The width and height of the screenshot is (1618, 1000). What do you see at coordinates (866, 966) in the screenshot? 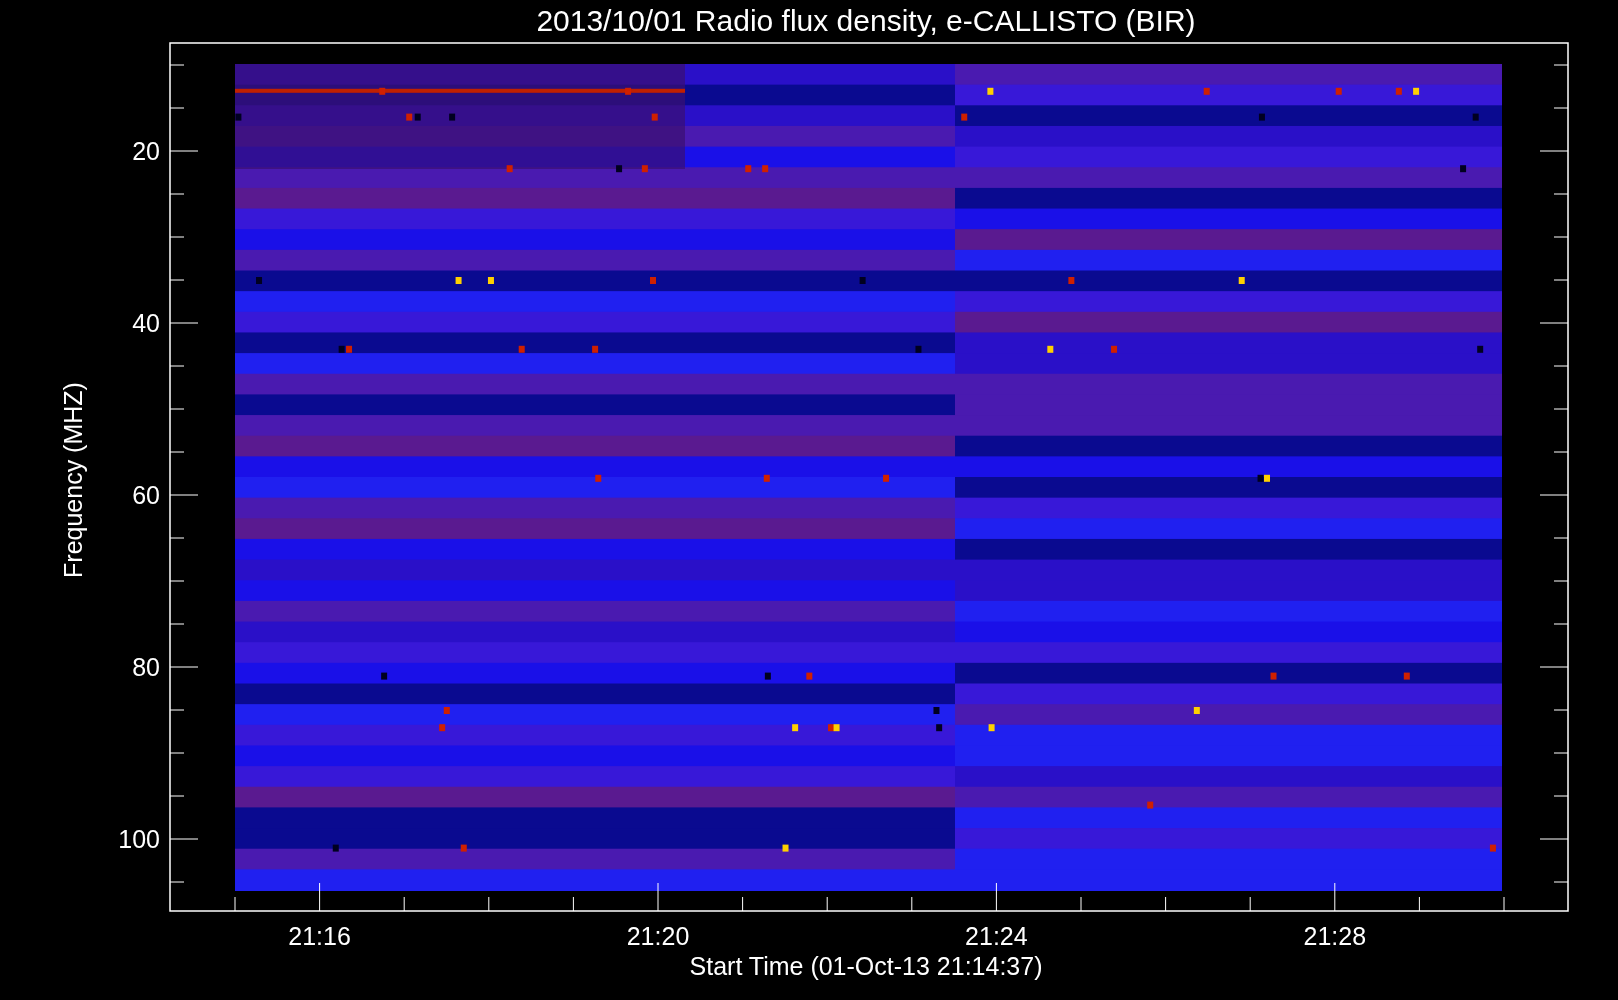
I see `x-axis-label: Start Time (01-Oct-13 21:14:37)` at bounding box center [866, 966].